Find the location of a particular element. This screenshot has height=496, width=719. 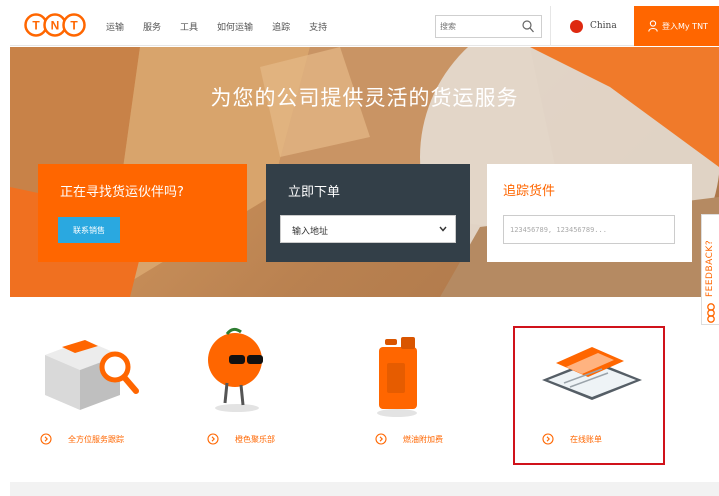

footer-band is located at coordinates (364, 489).